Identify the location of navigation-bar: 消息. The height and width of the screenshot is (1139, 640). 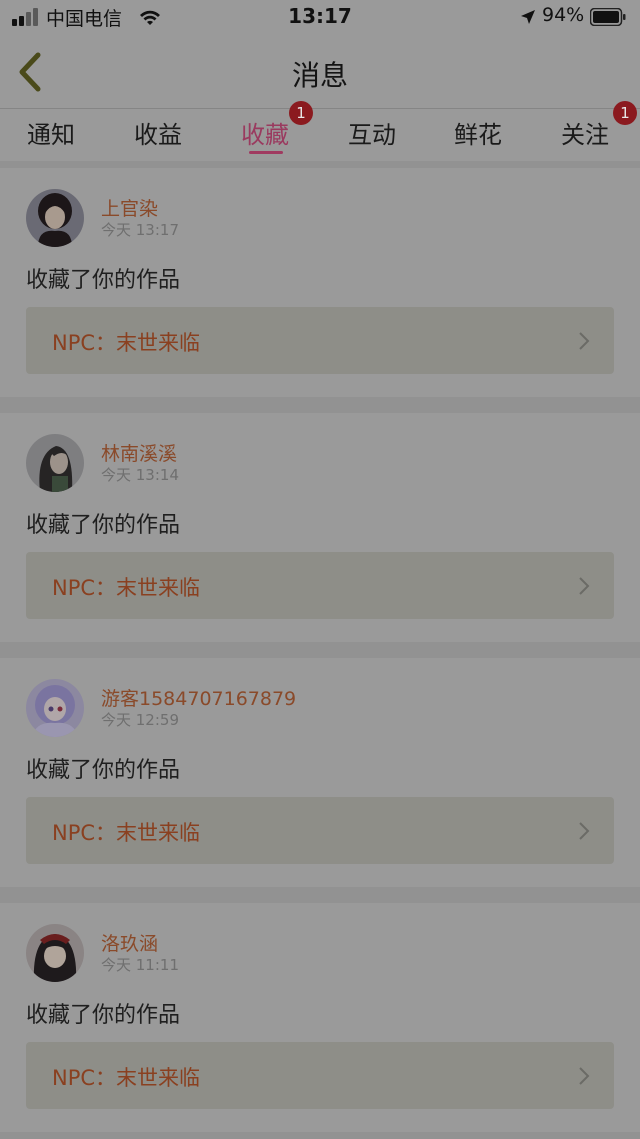
(320, 72).